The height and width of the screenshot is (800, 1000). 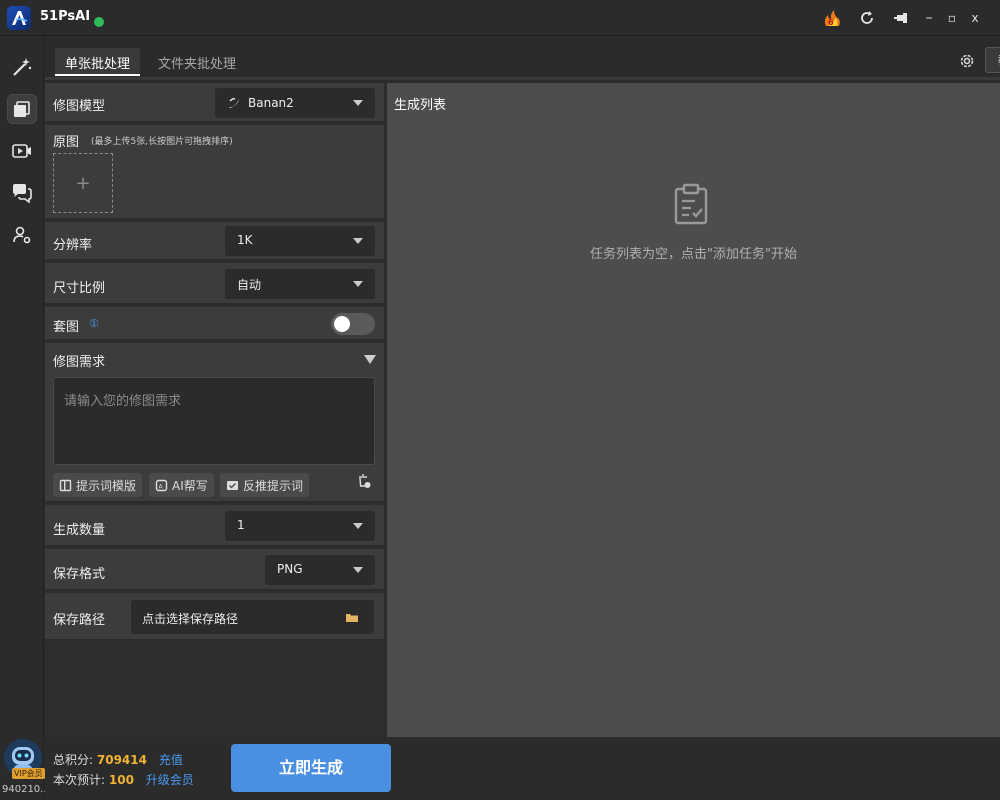 I want to click on fire-icon: 6, so click(x=833, y=18).